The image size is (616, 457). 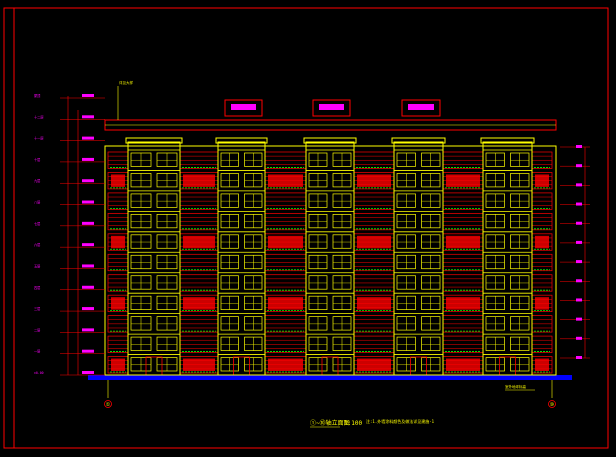 What do you see at coordinates (37, 159) in the screenshot?
I see `level-tag: 十层` at bounding box center [37, 159].